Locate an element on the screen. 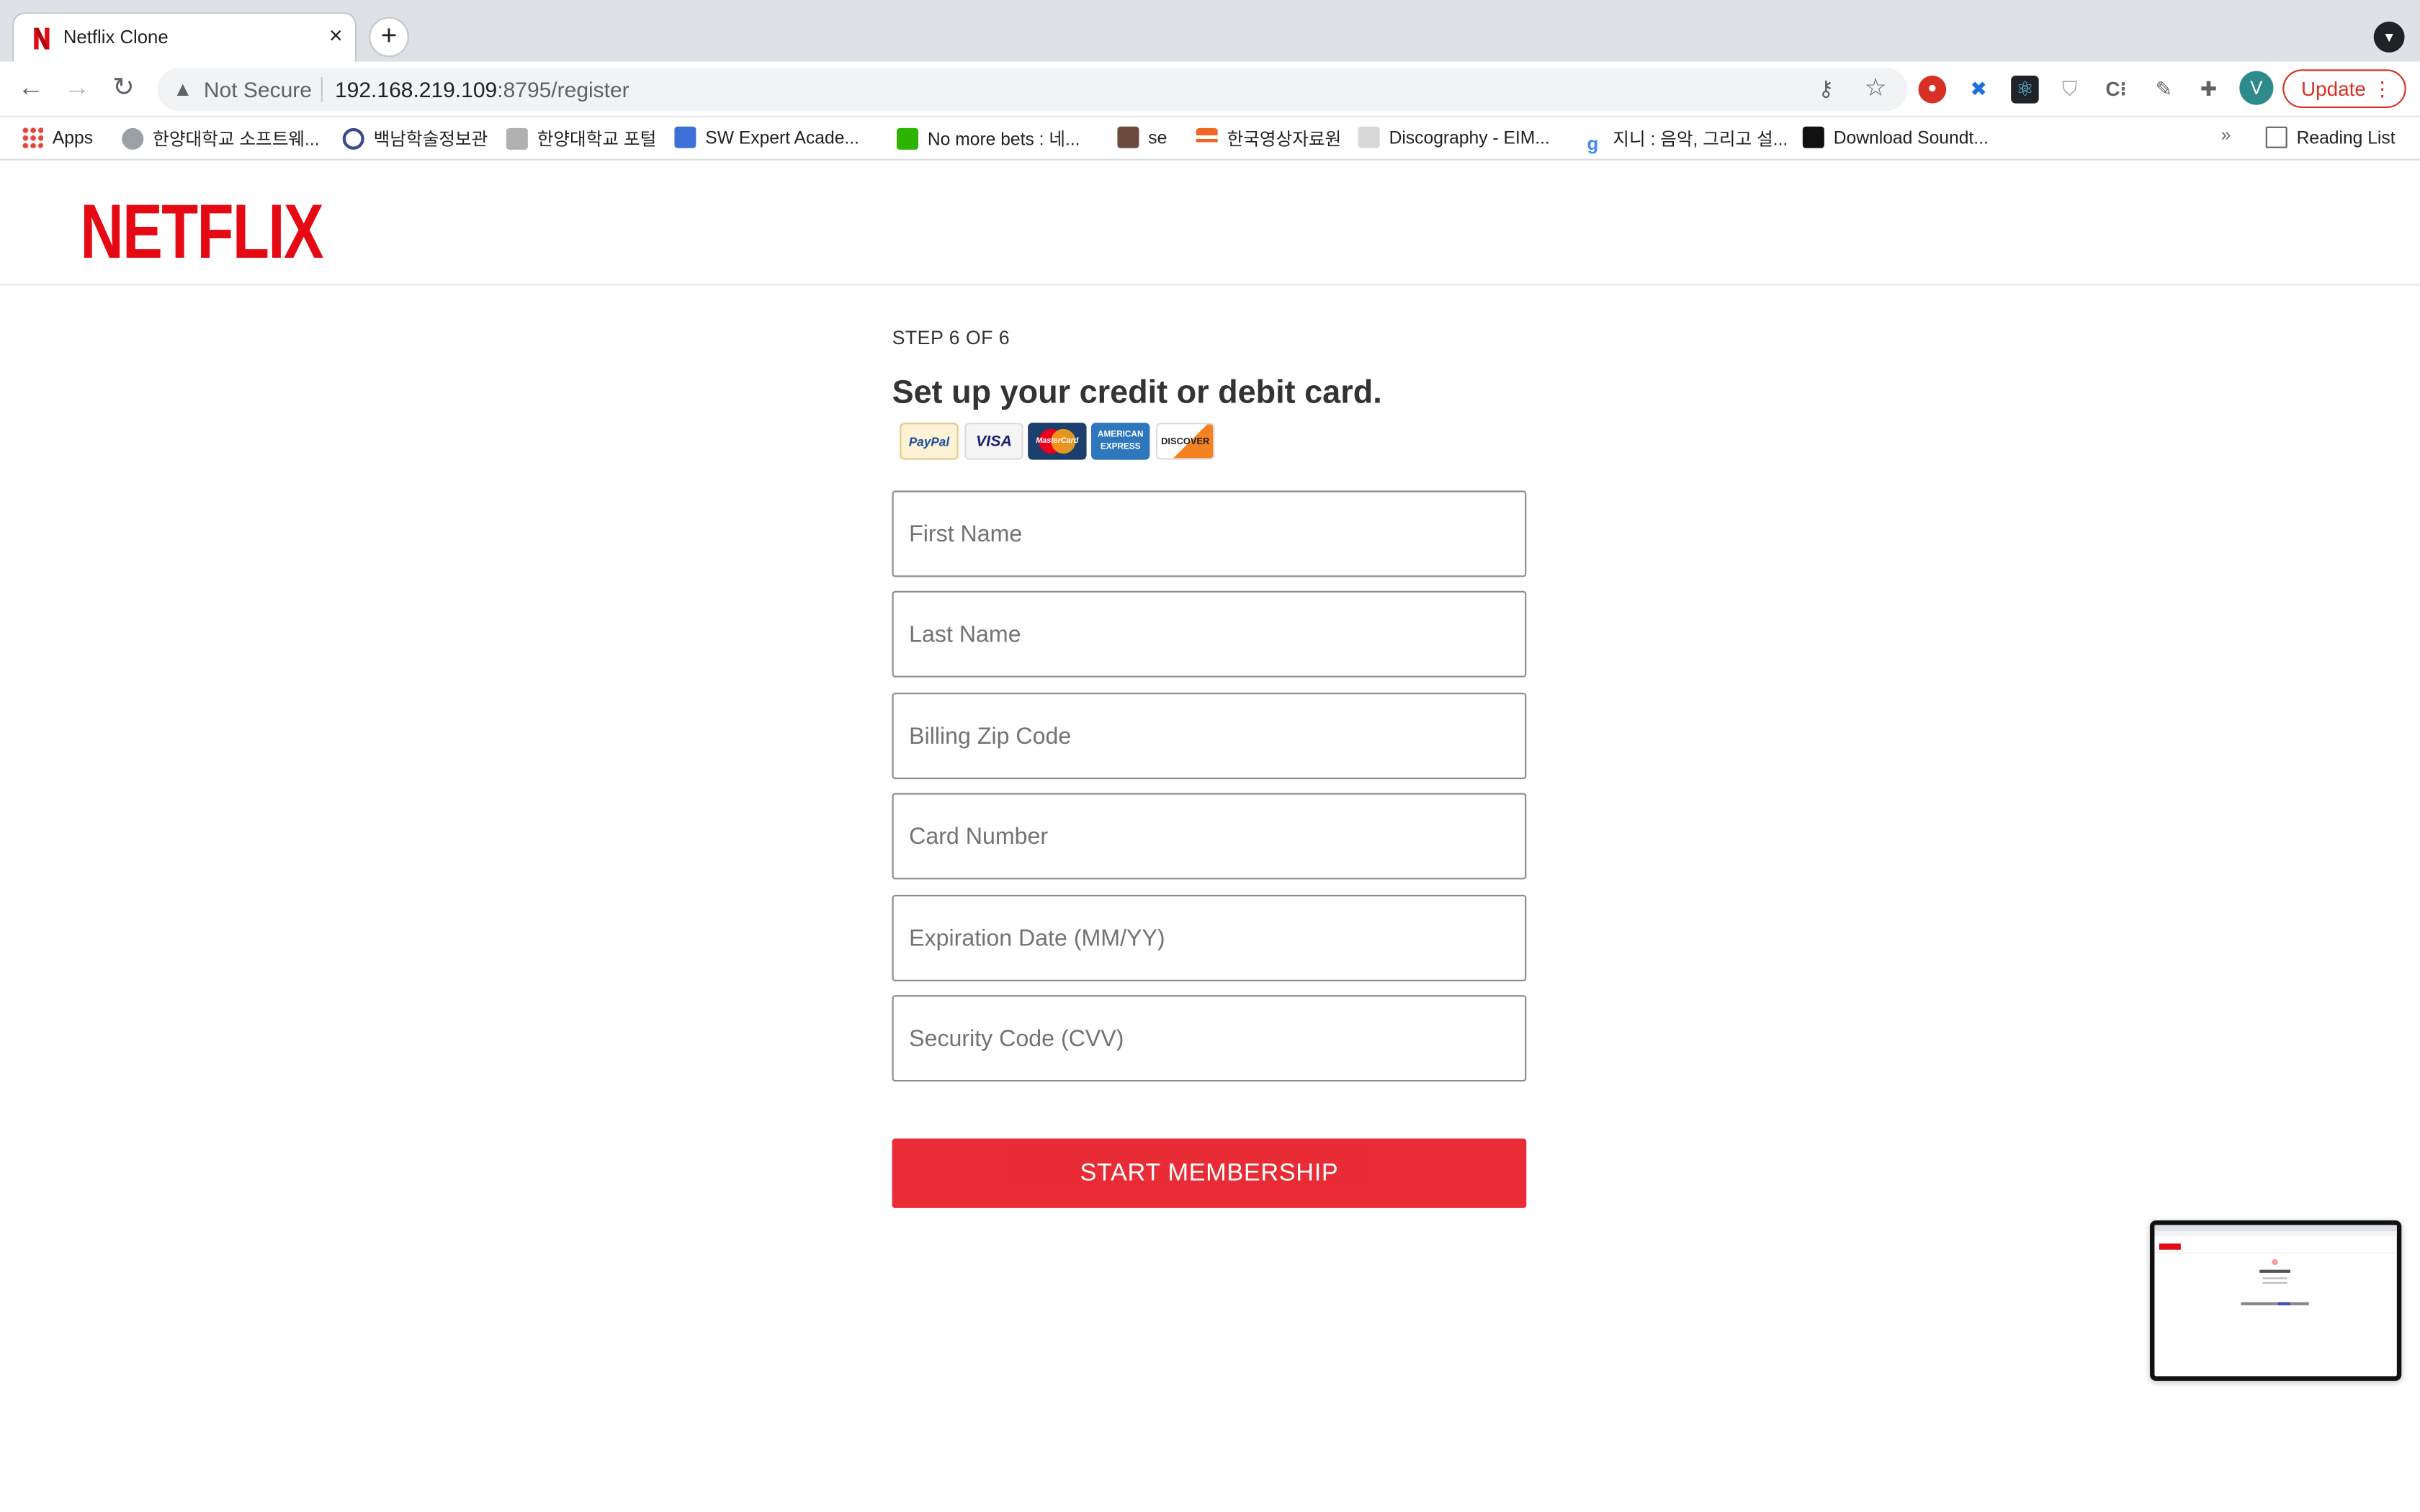  bookmark-apps: Apps is located at coordinates (58, 137).